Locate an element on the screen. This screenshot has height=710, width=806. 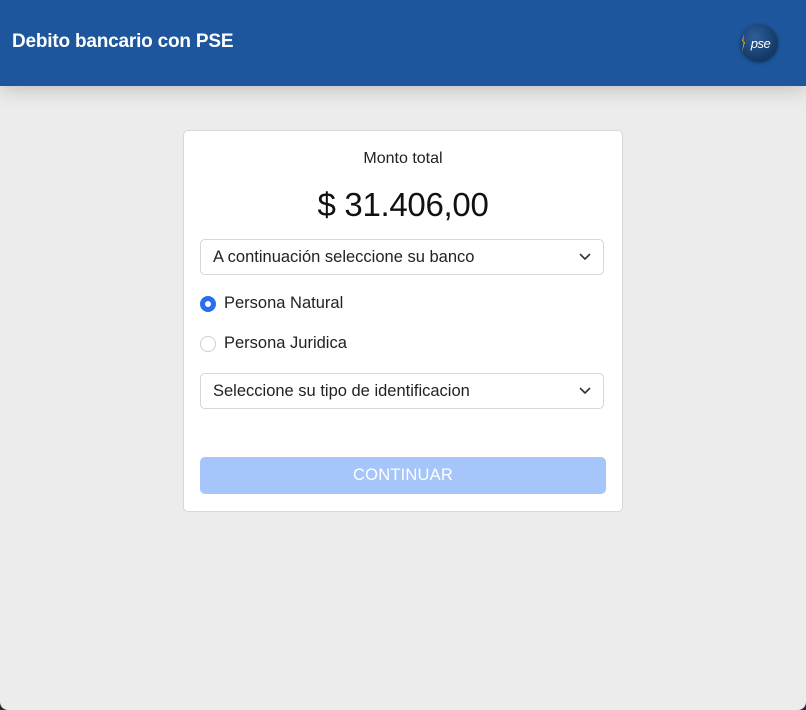
bank-select-value: A continuación seleccione su banco is located at coordinates (344, 257).